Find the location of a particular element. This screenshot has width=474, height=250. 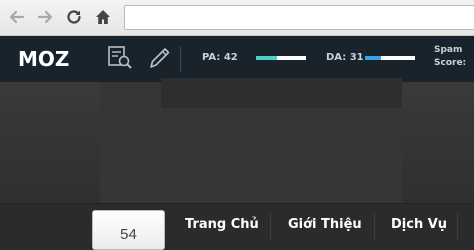

browser-toolbar is located at coordinates (237, 18).